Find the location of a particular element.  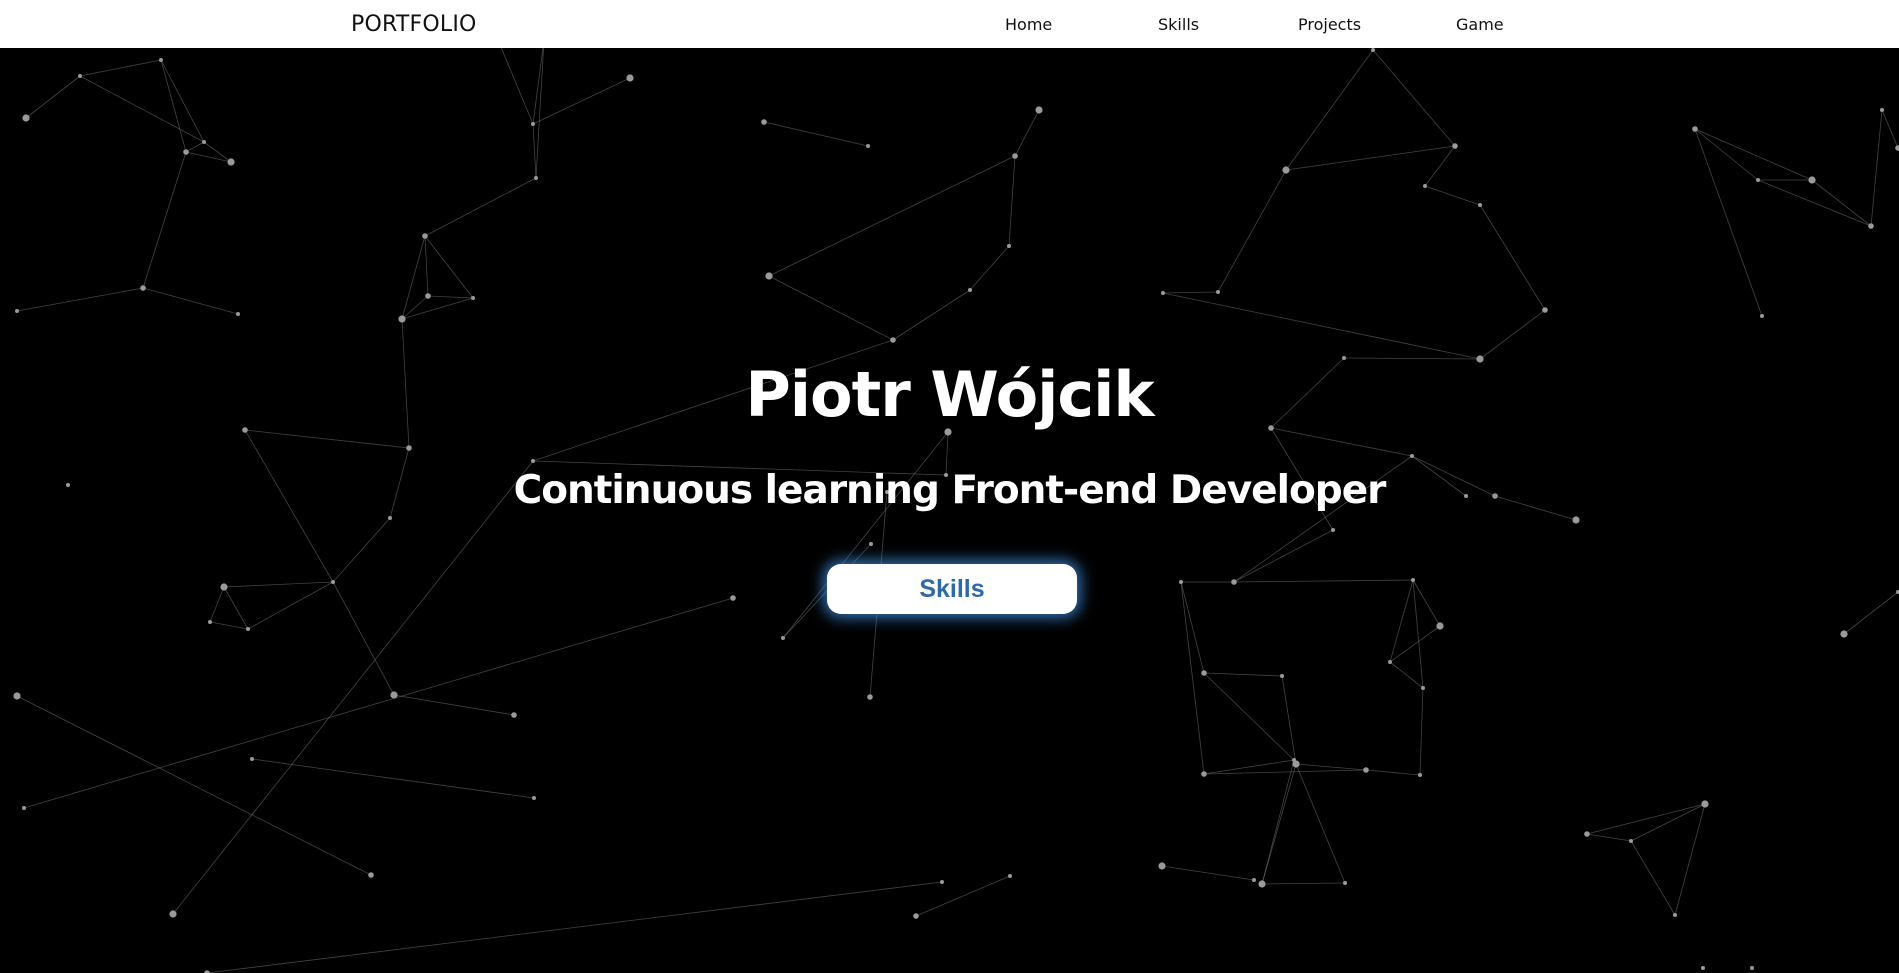

nav-link-game: Game is located at coordinates (1486, 24).